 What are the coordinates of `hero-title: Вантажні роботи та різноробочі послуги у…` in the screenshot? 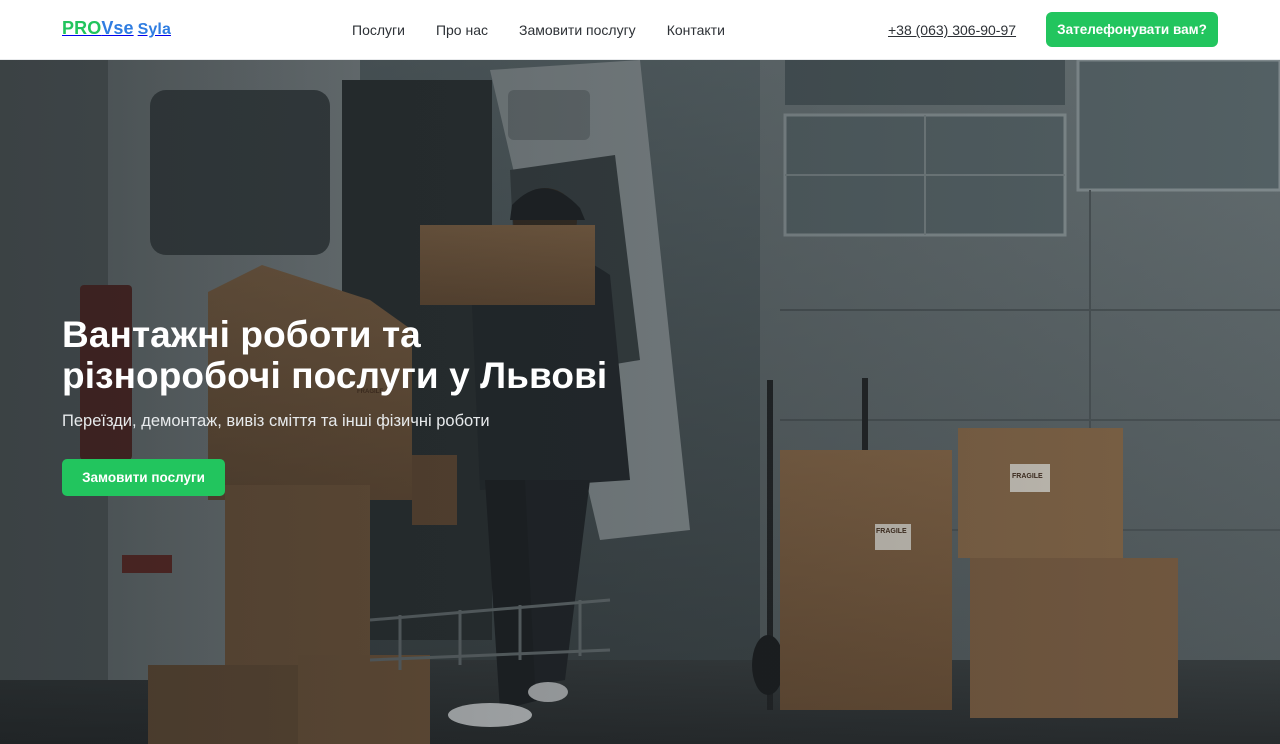 It's located at (382, 355).